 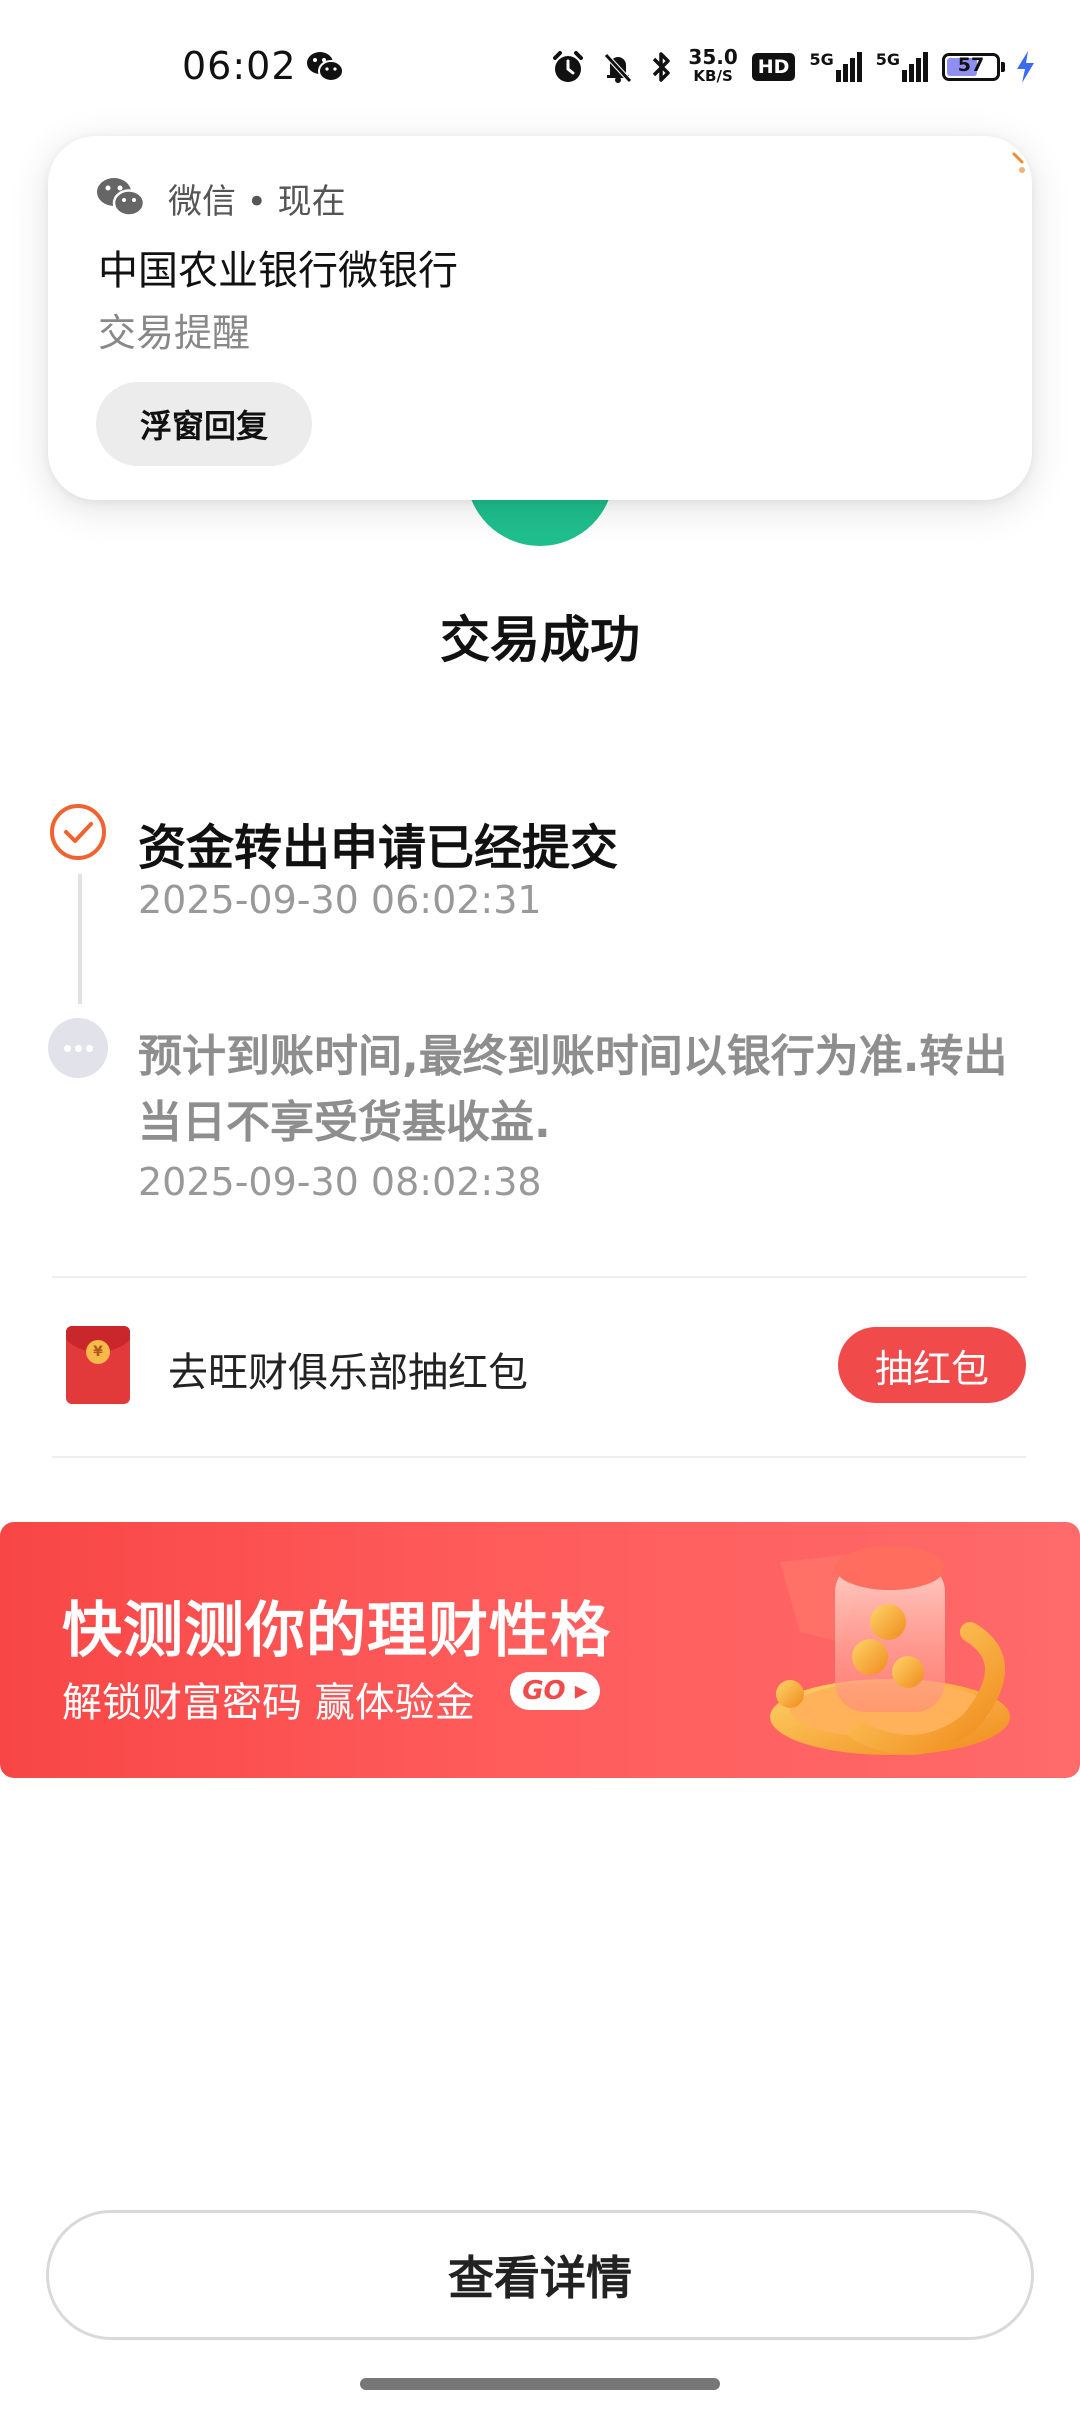 What do you see at coordinates (1025, 67) in the screenshot?
I see `charging-icon` at bounding box center [1025, 67].